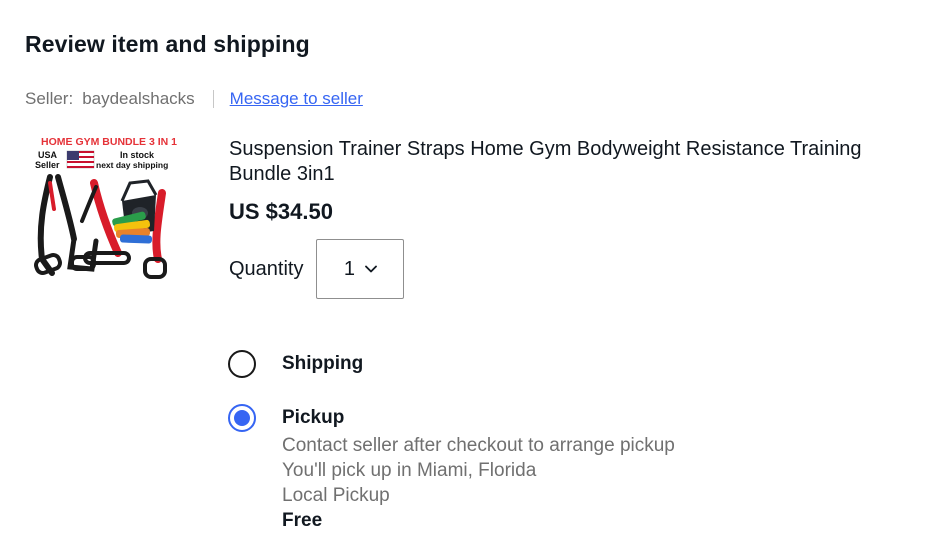  Describe the element at coordinates (336, 495) in the screenshot. I see `pickup-method: Local Pickup` at that location.